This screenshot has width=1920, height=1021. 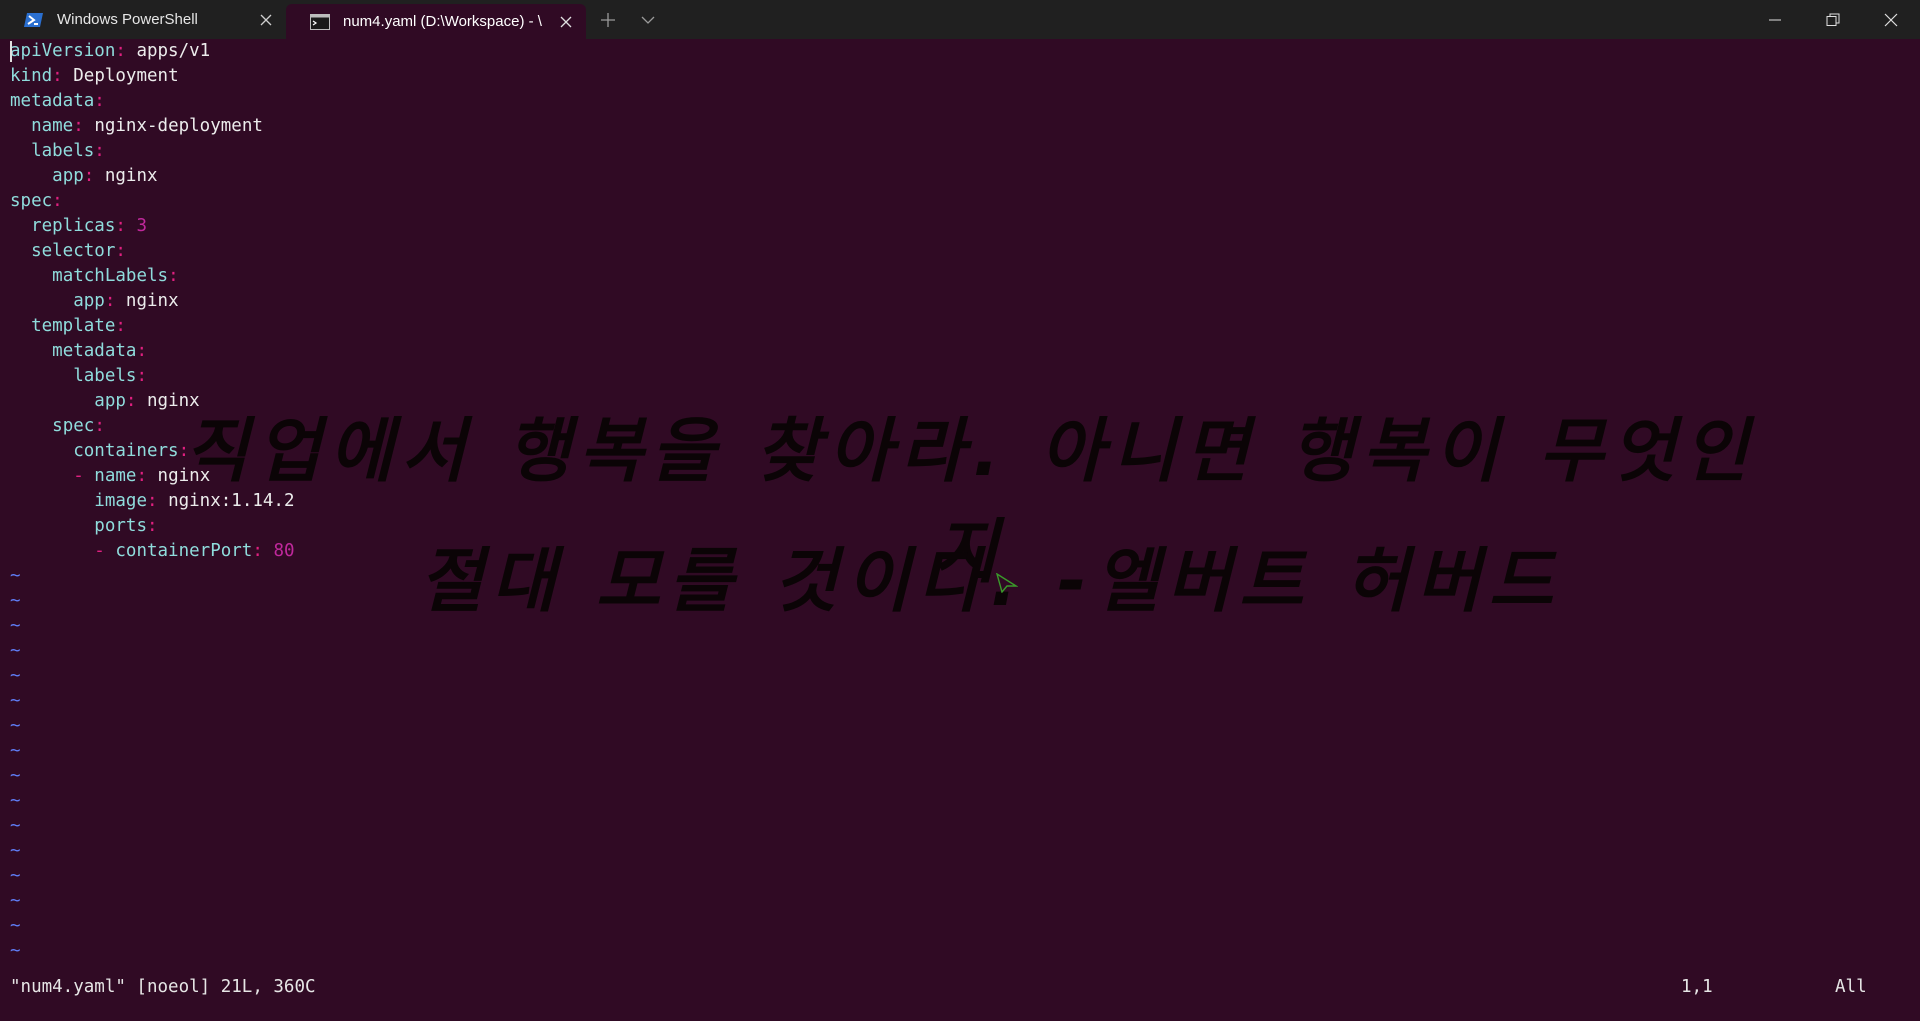 I want to click on plus-icon, so click(x=608, y=19).